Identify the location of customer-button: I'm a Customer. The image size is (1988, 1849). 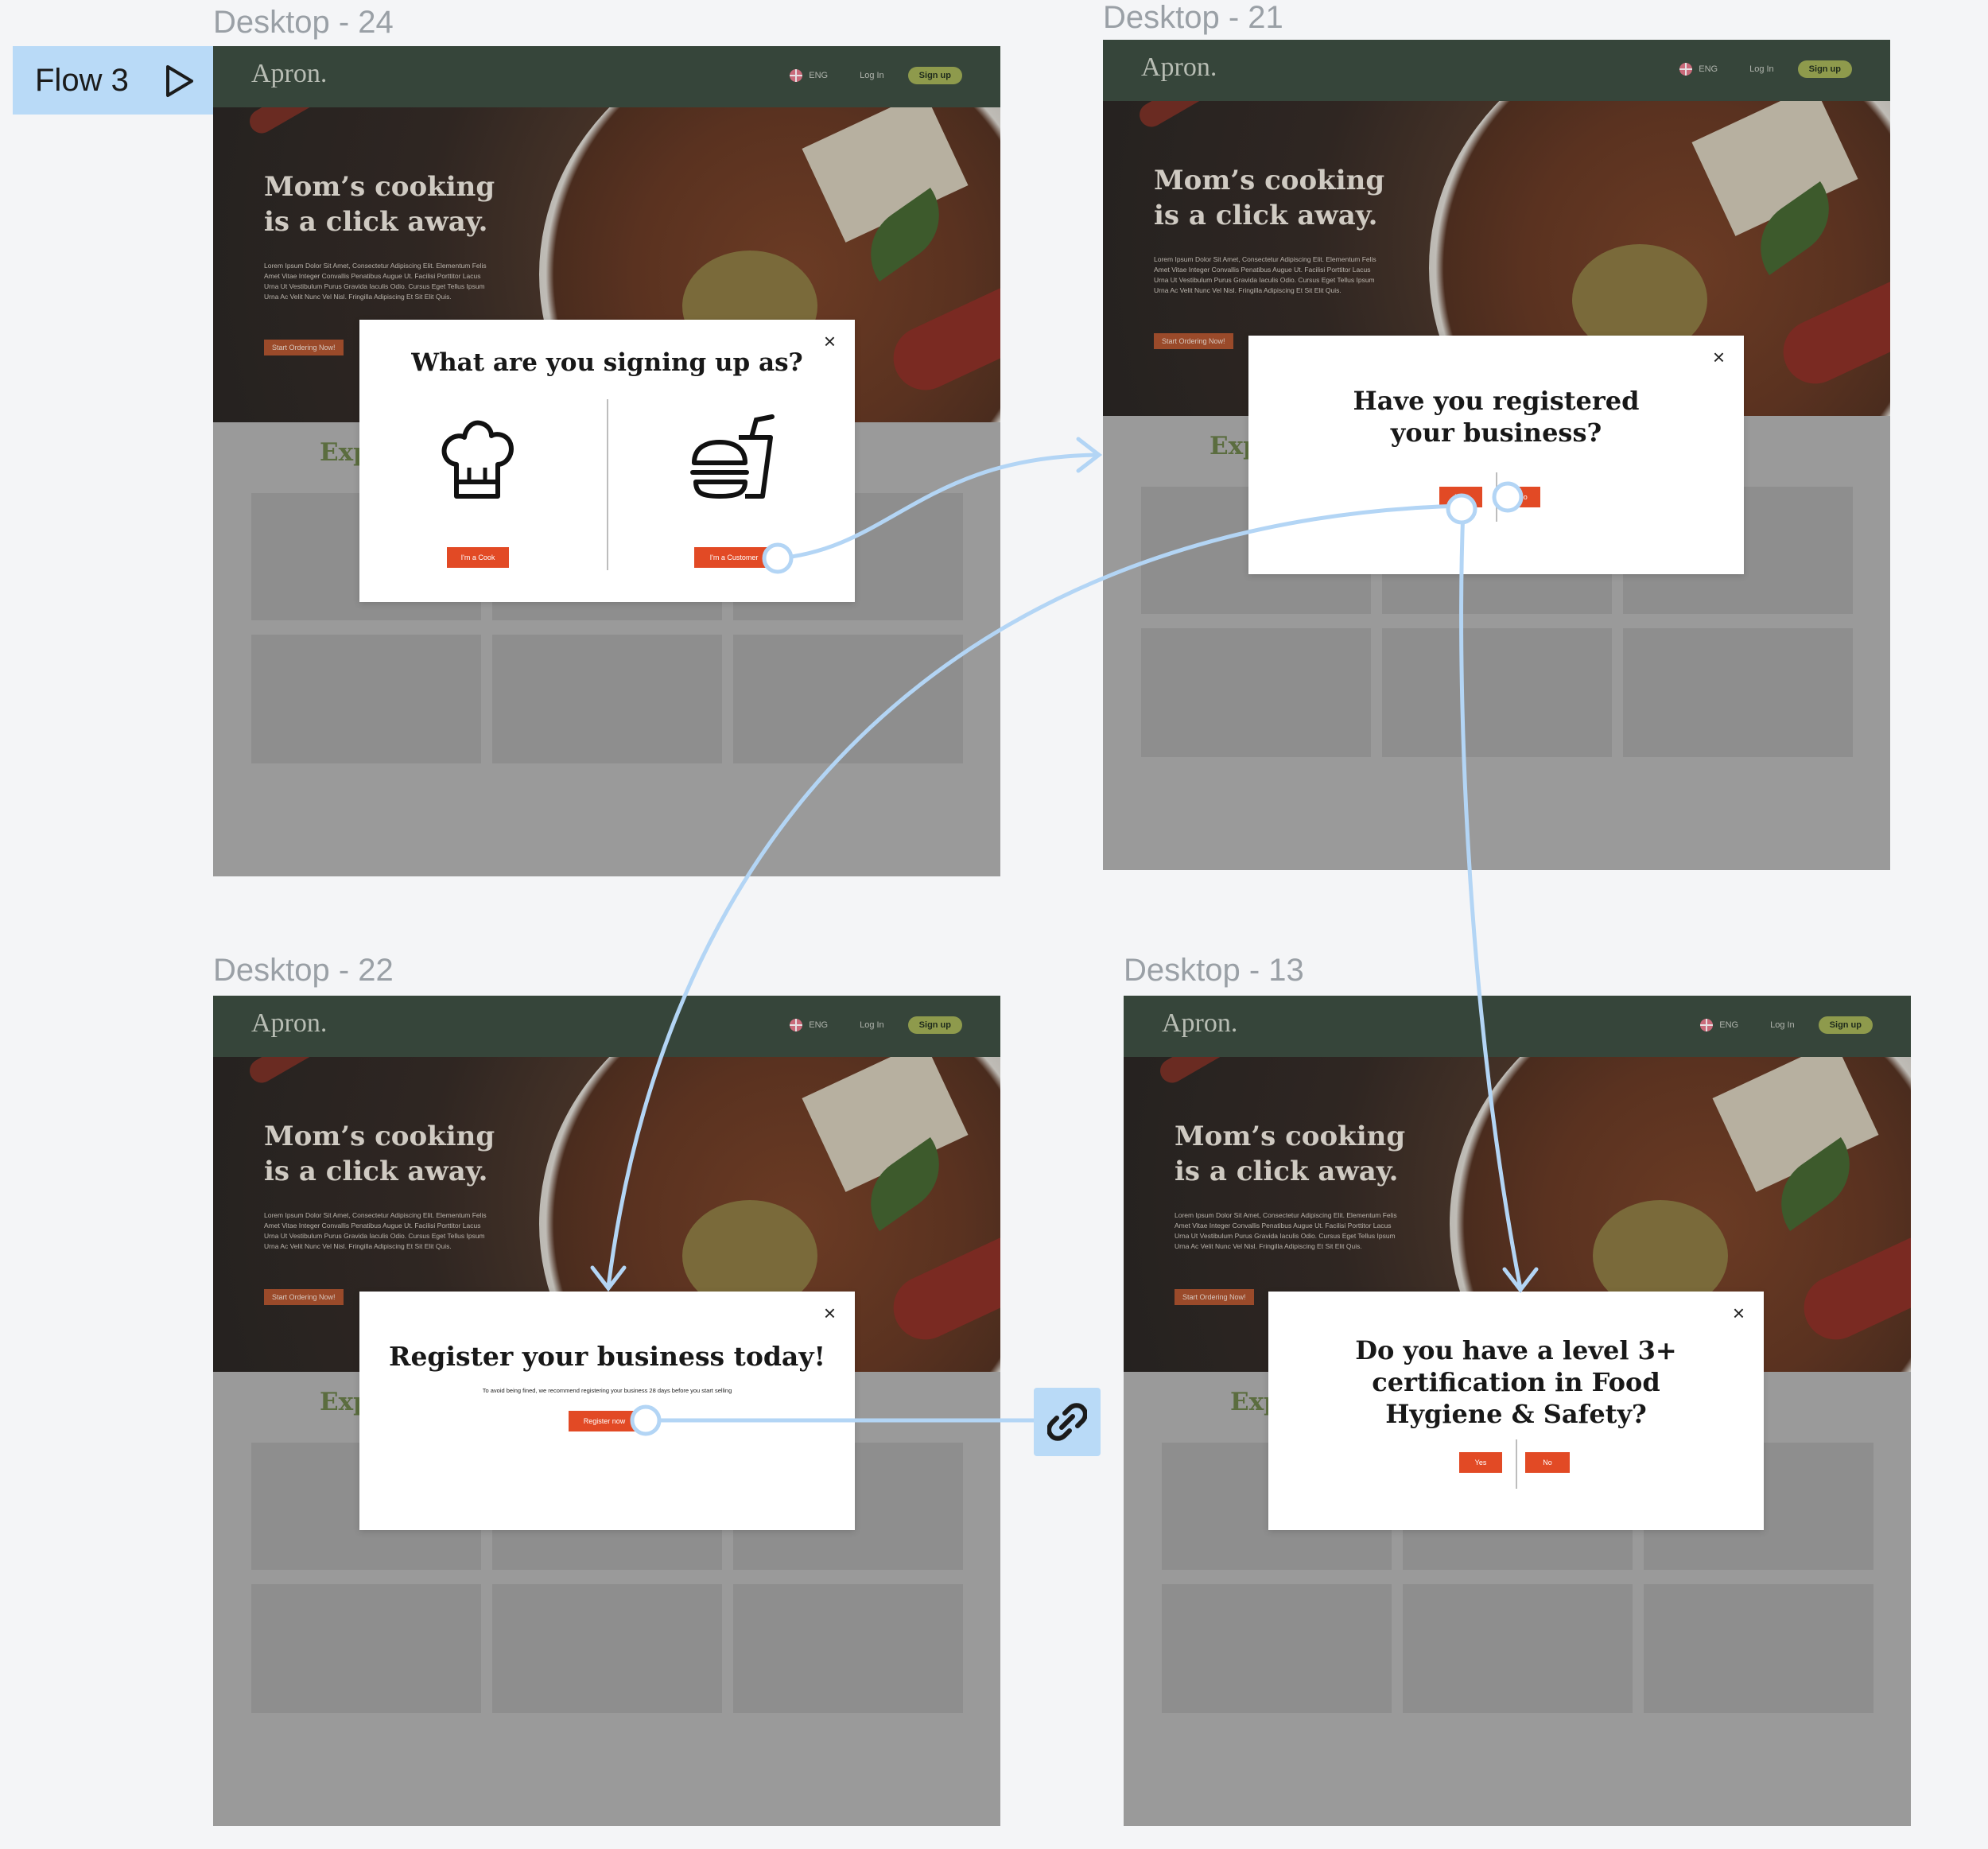
(734, 557).